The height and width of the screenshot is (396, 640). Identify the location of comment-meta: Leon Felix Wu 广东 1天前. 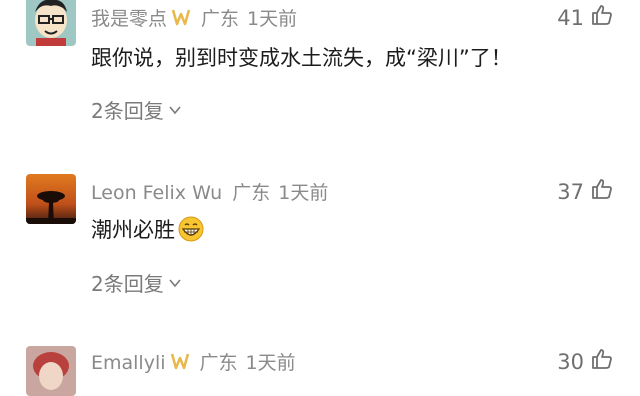
(209, 191).